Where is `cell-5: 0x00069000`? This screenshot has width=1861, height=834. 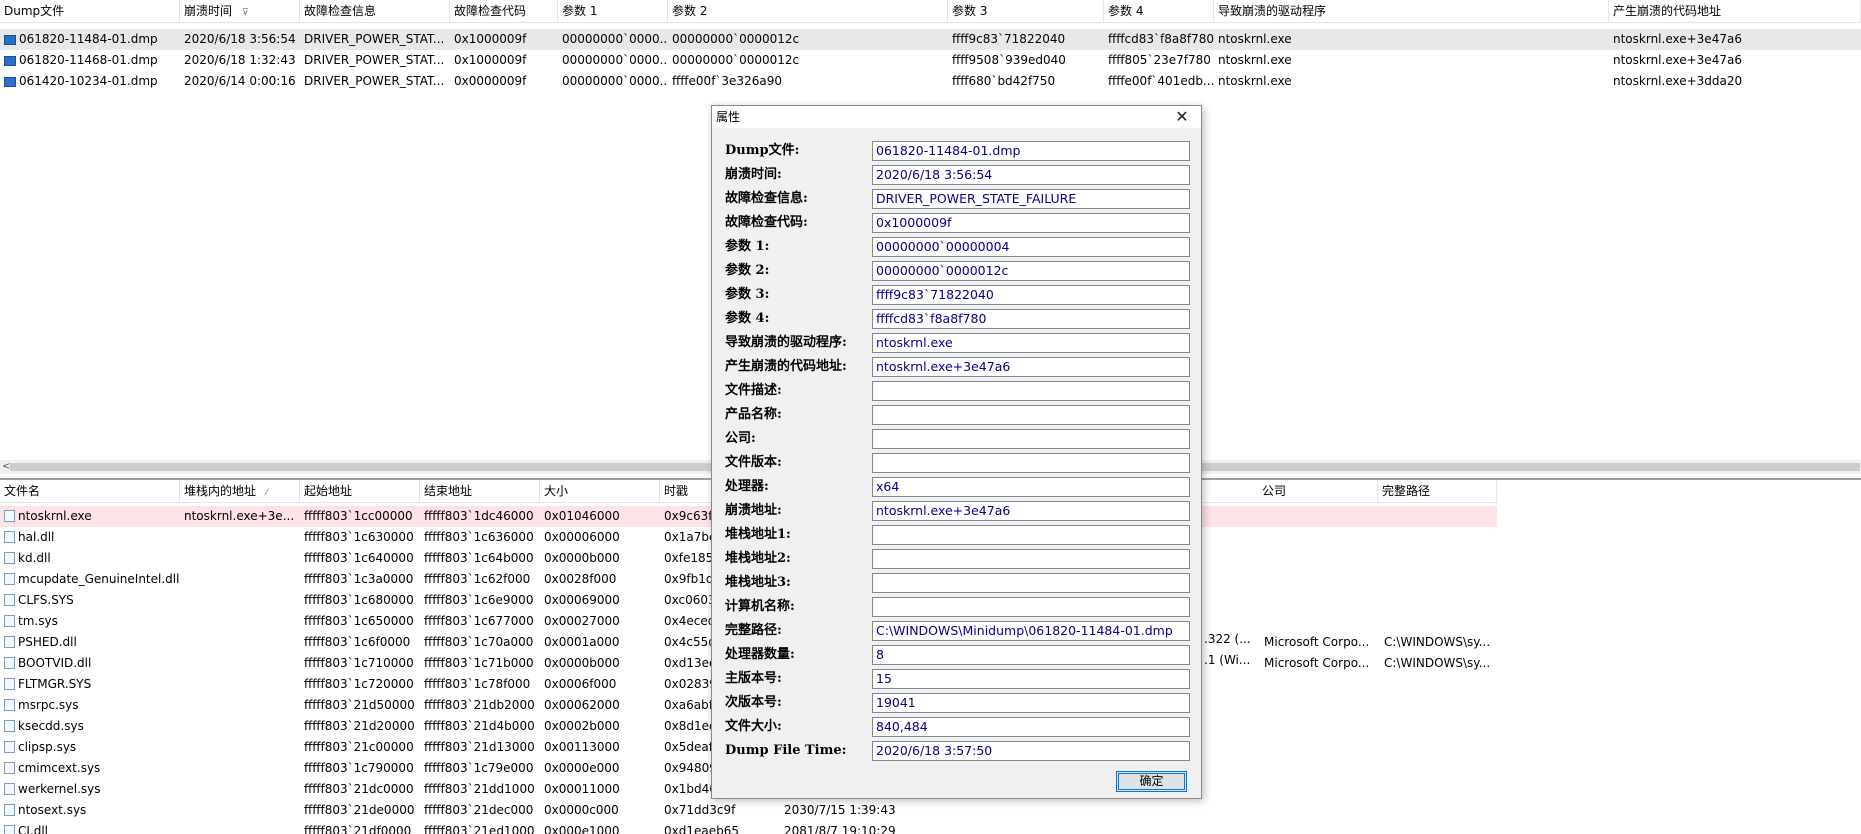
cell-5: 0x00069000 is located at coordinates (600, 600).